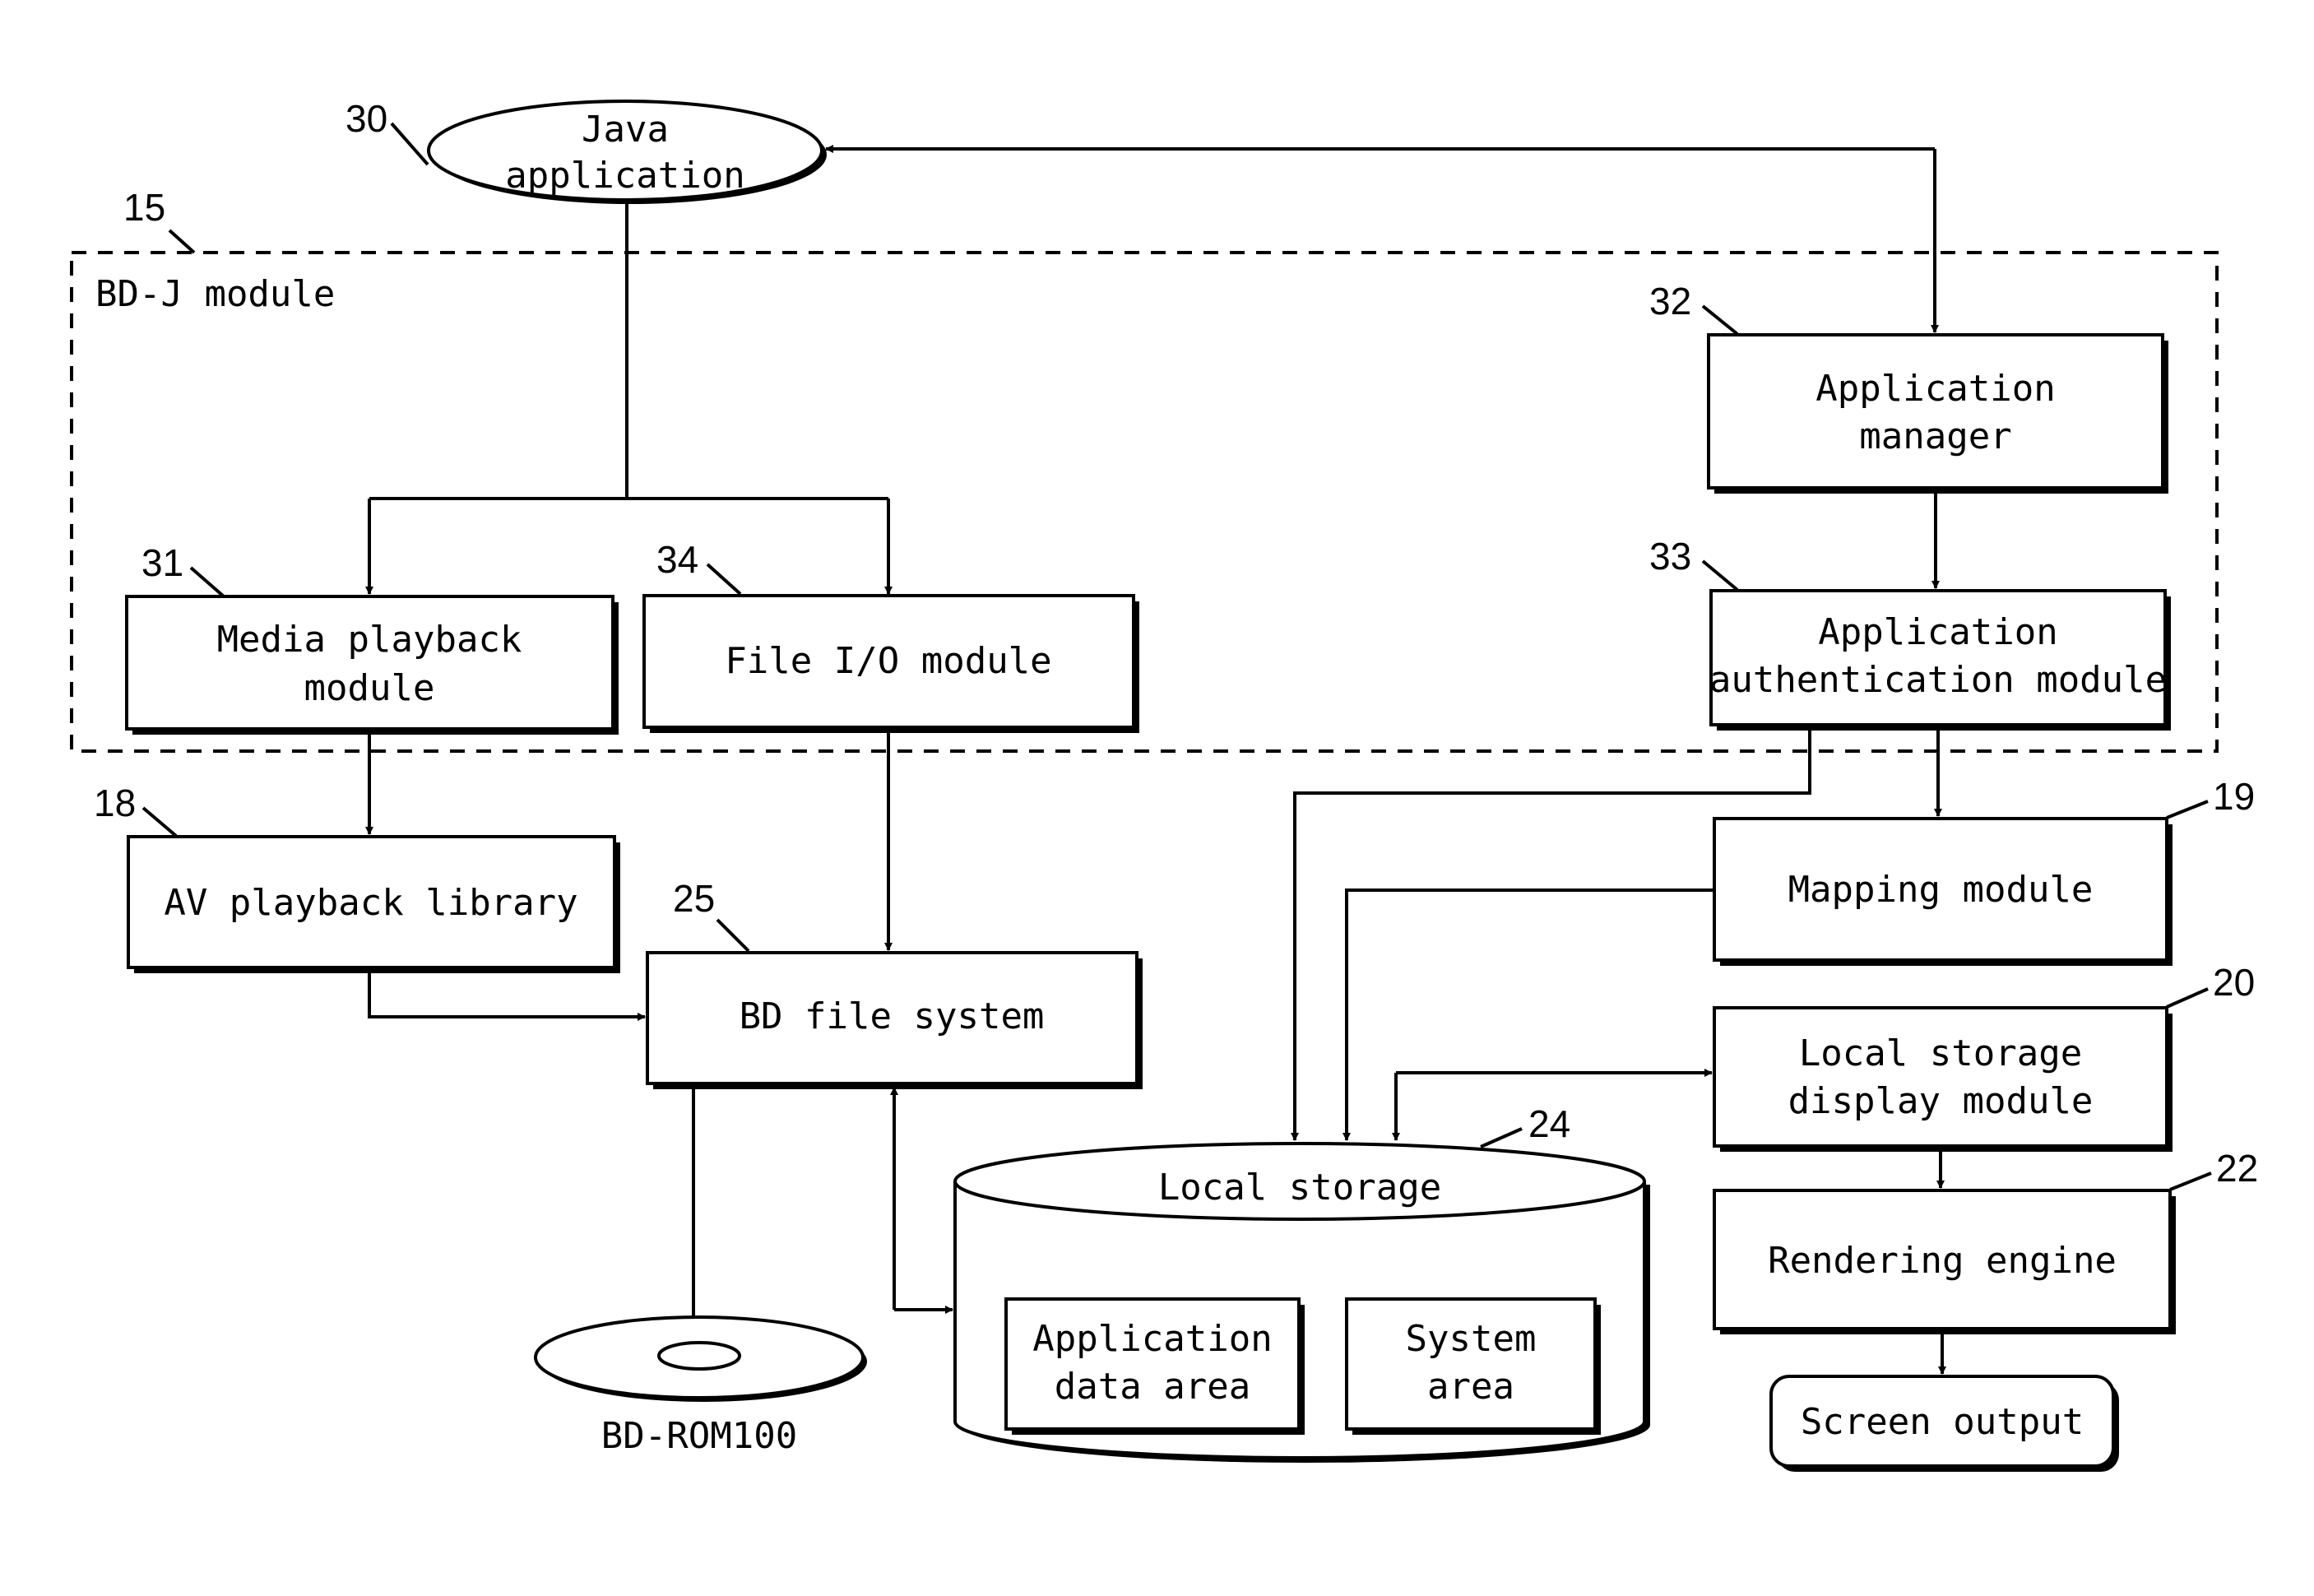  I want to click on java-app-line1: Java, so click(625, 130).